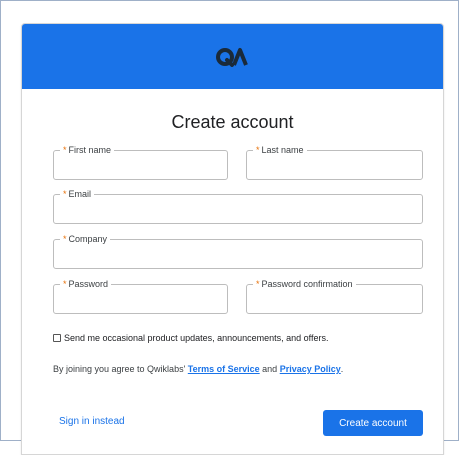 The width and height of the screenshot is (459, 455). I want to click on last-name-field: * Last name, so click(334, 162).